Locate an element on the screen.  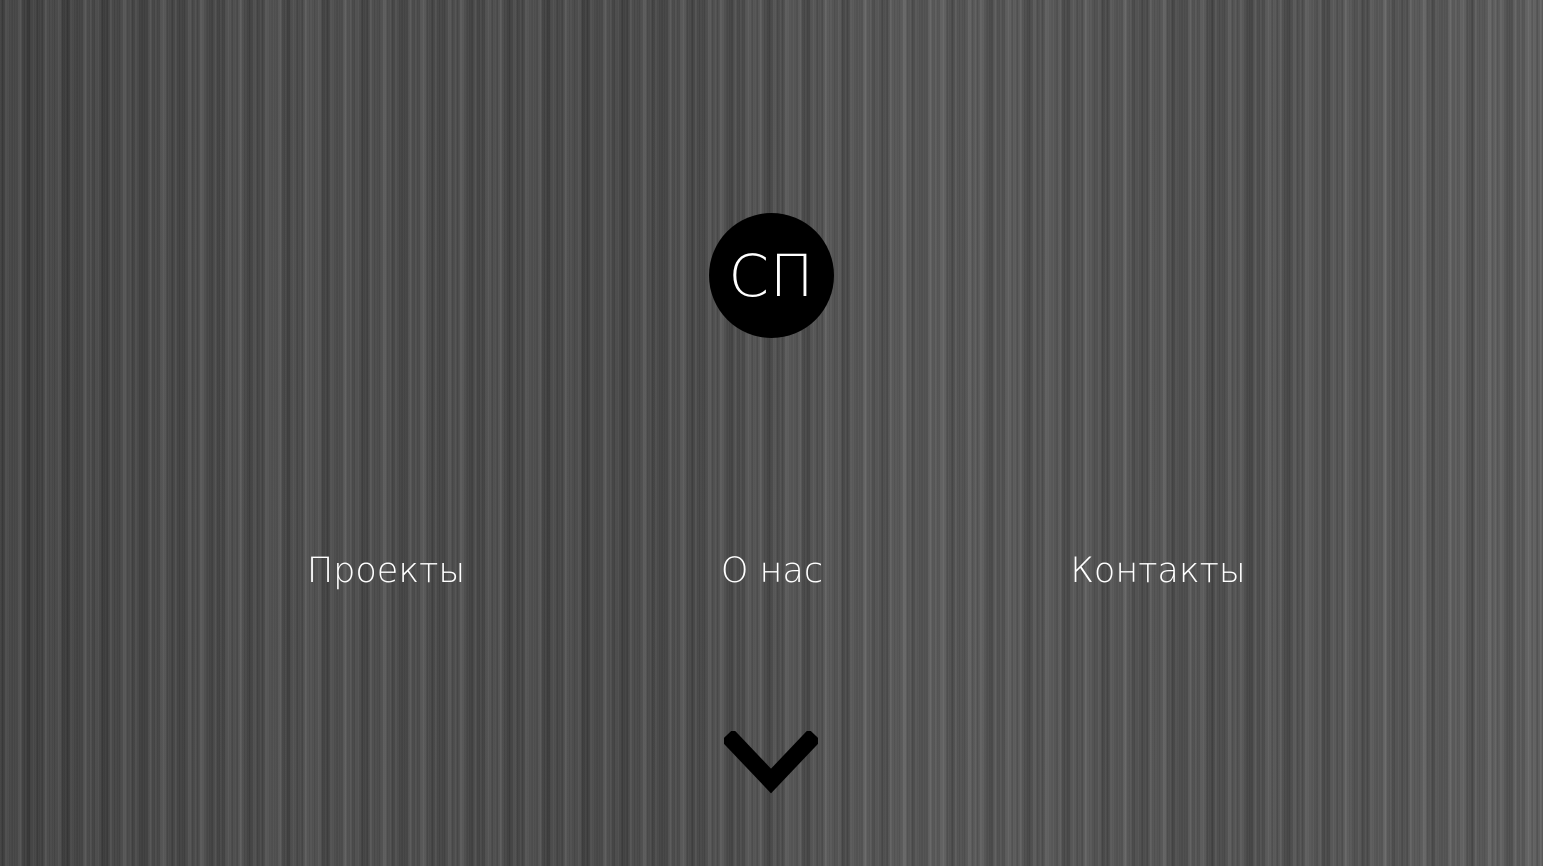
chevron-down-icon is located at coordinates (771, 762).